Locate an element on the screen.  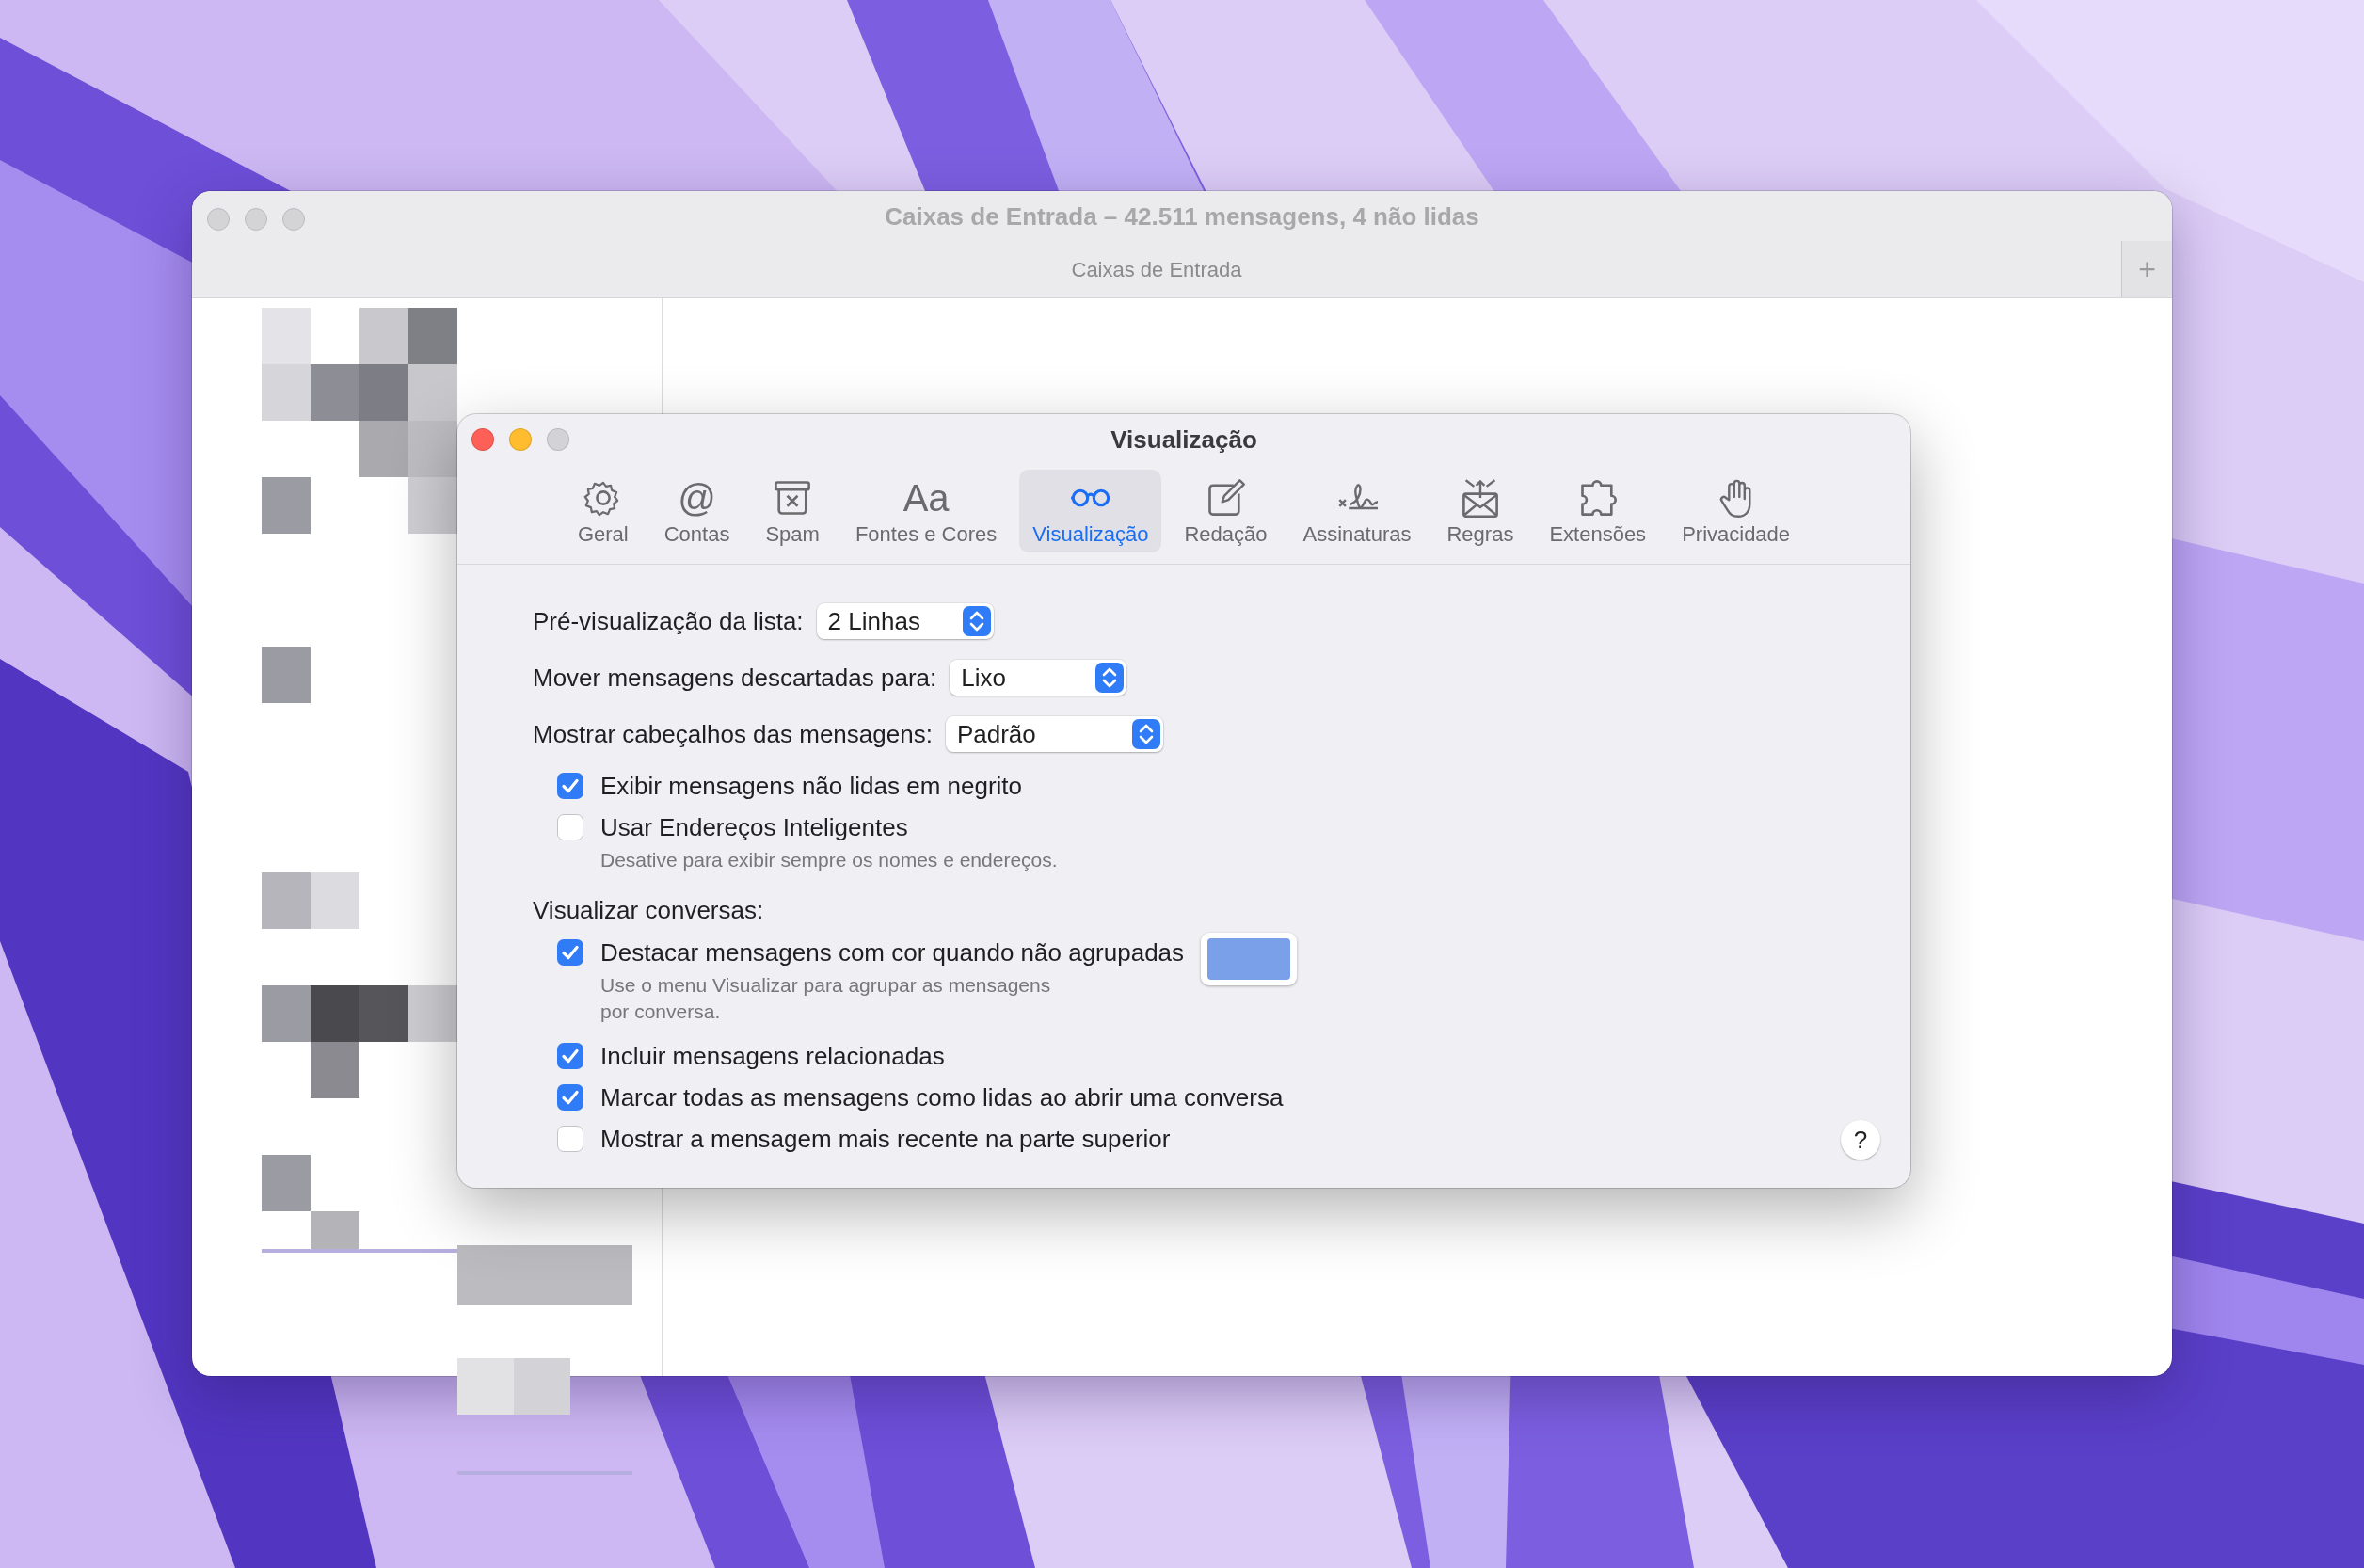
window-title: Caixas de Entrada – 42.511 mensagens, 4 não lidas is located at coordinates (1182, 217).